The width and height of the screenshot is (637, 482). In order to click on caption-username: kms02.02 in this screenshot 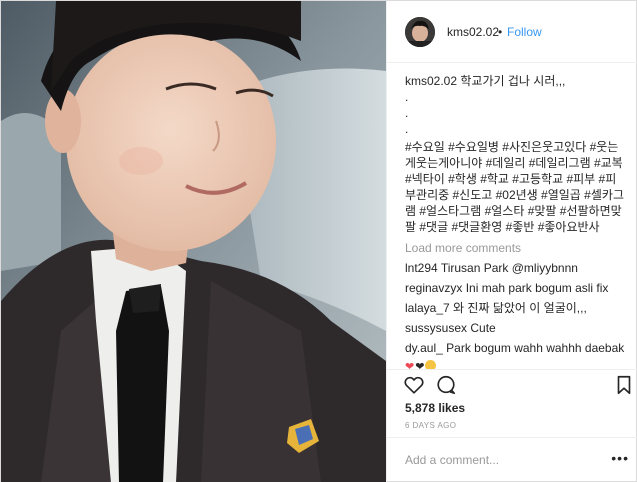, I will do `click(431, 81)`.